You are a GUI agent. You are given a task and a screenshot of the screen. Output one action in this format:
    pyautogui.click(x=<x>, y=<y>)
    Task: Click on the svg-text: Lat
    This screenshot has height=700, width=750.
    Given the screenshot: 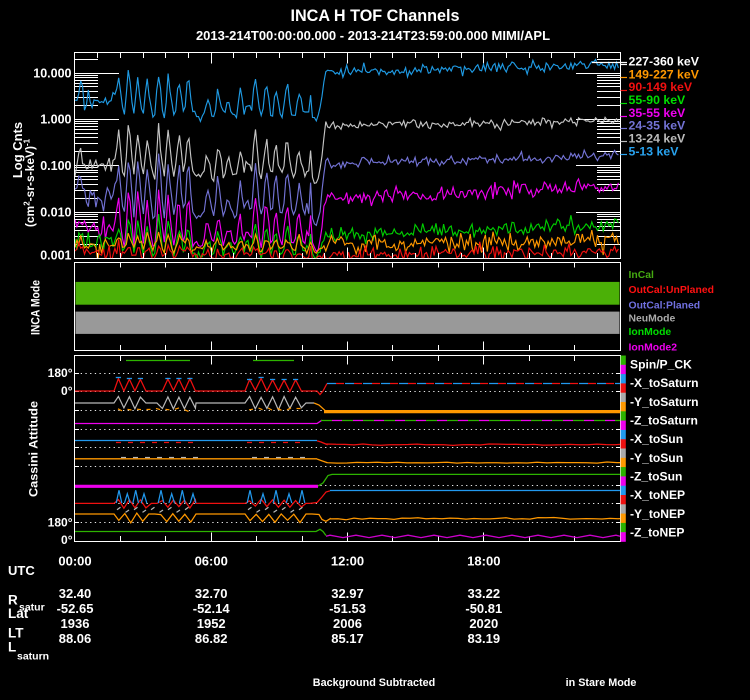 What is the action you would take?
    pyautogui.click(x=18, y=613)
    